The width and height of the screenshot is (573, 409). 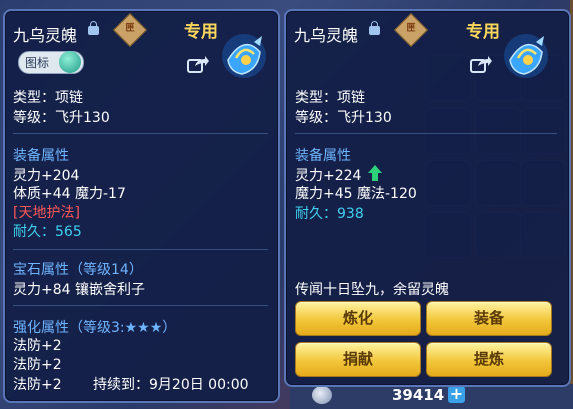 I want to click on enhance-attr-header: 强化属性（等级3:★★★）, so click(x=95, y=328).